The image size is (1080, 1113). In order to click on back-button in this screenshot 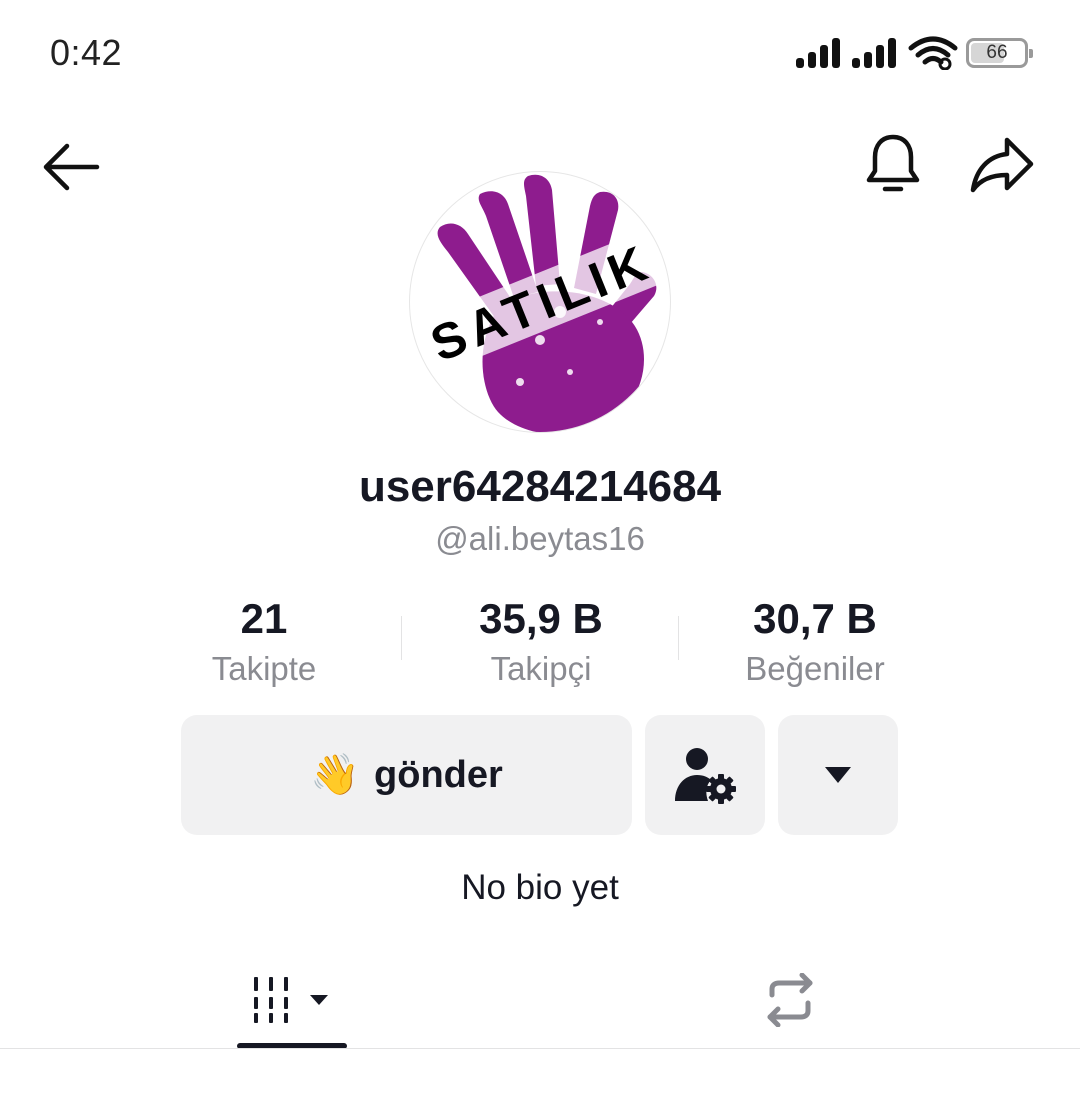, I will do `click(71, 167)`.